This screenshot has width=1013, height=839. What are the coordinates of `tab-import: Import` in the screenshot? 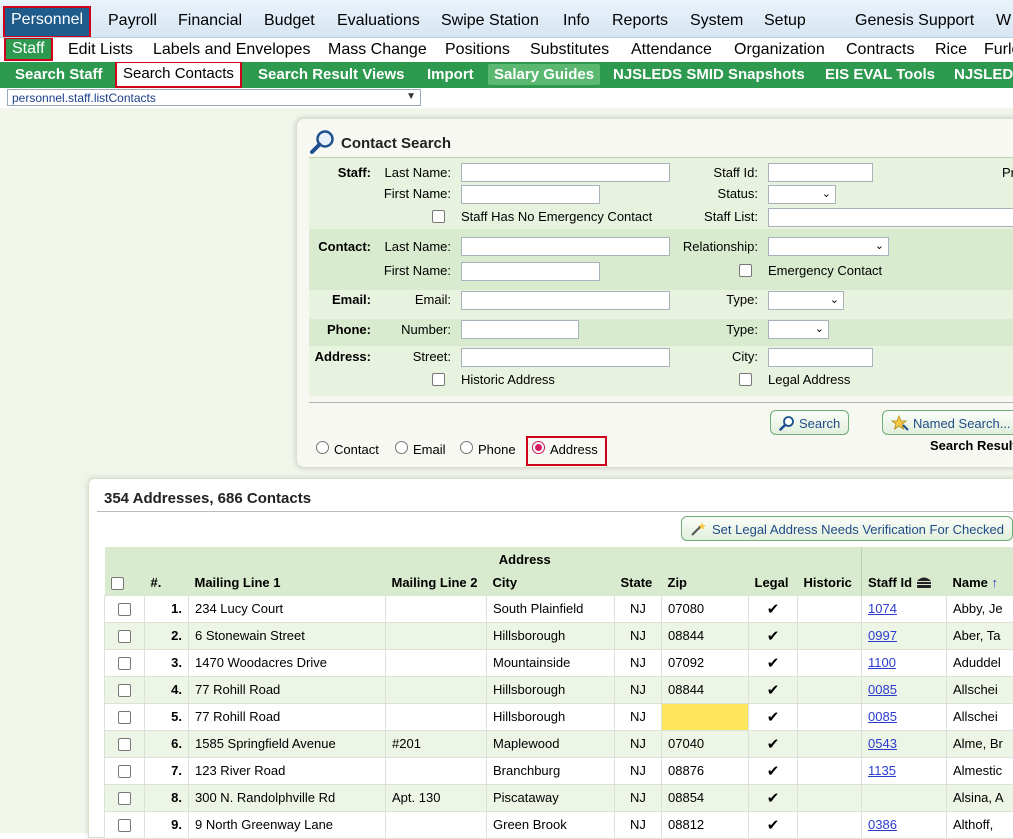 It's located at (450, 74).